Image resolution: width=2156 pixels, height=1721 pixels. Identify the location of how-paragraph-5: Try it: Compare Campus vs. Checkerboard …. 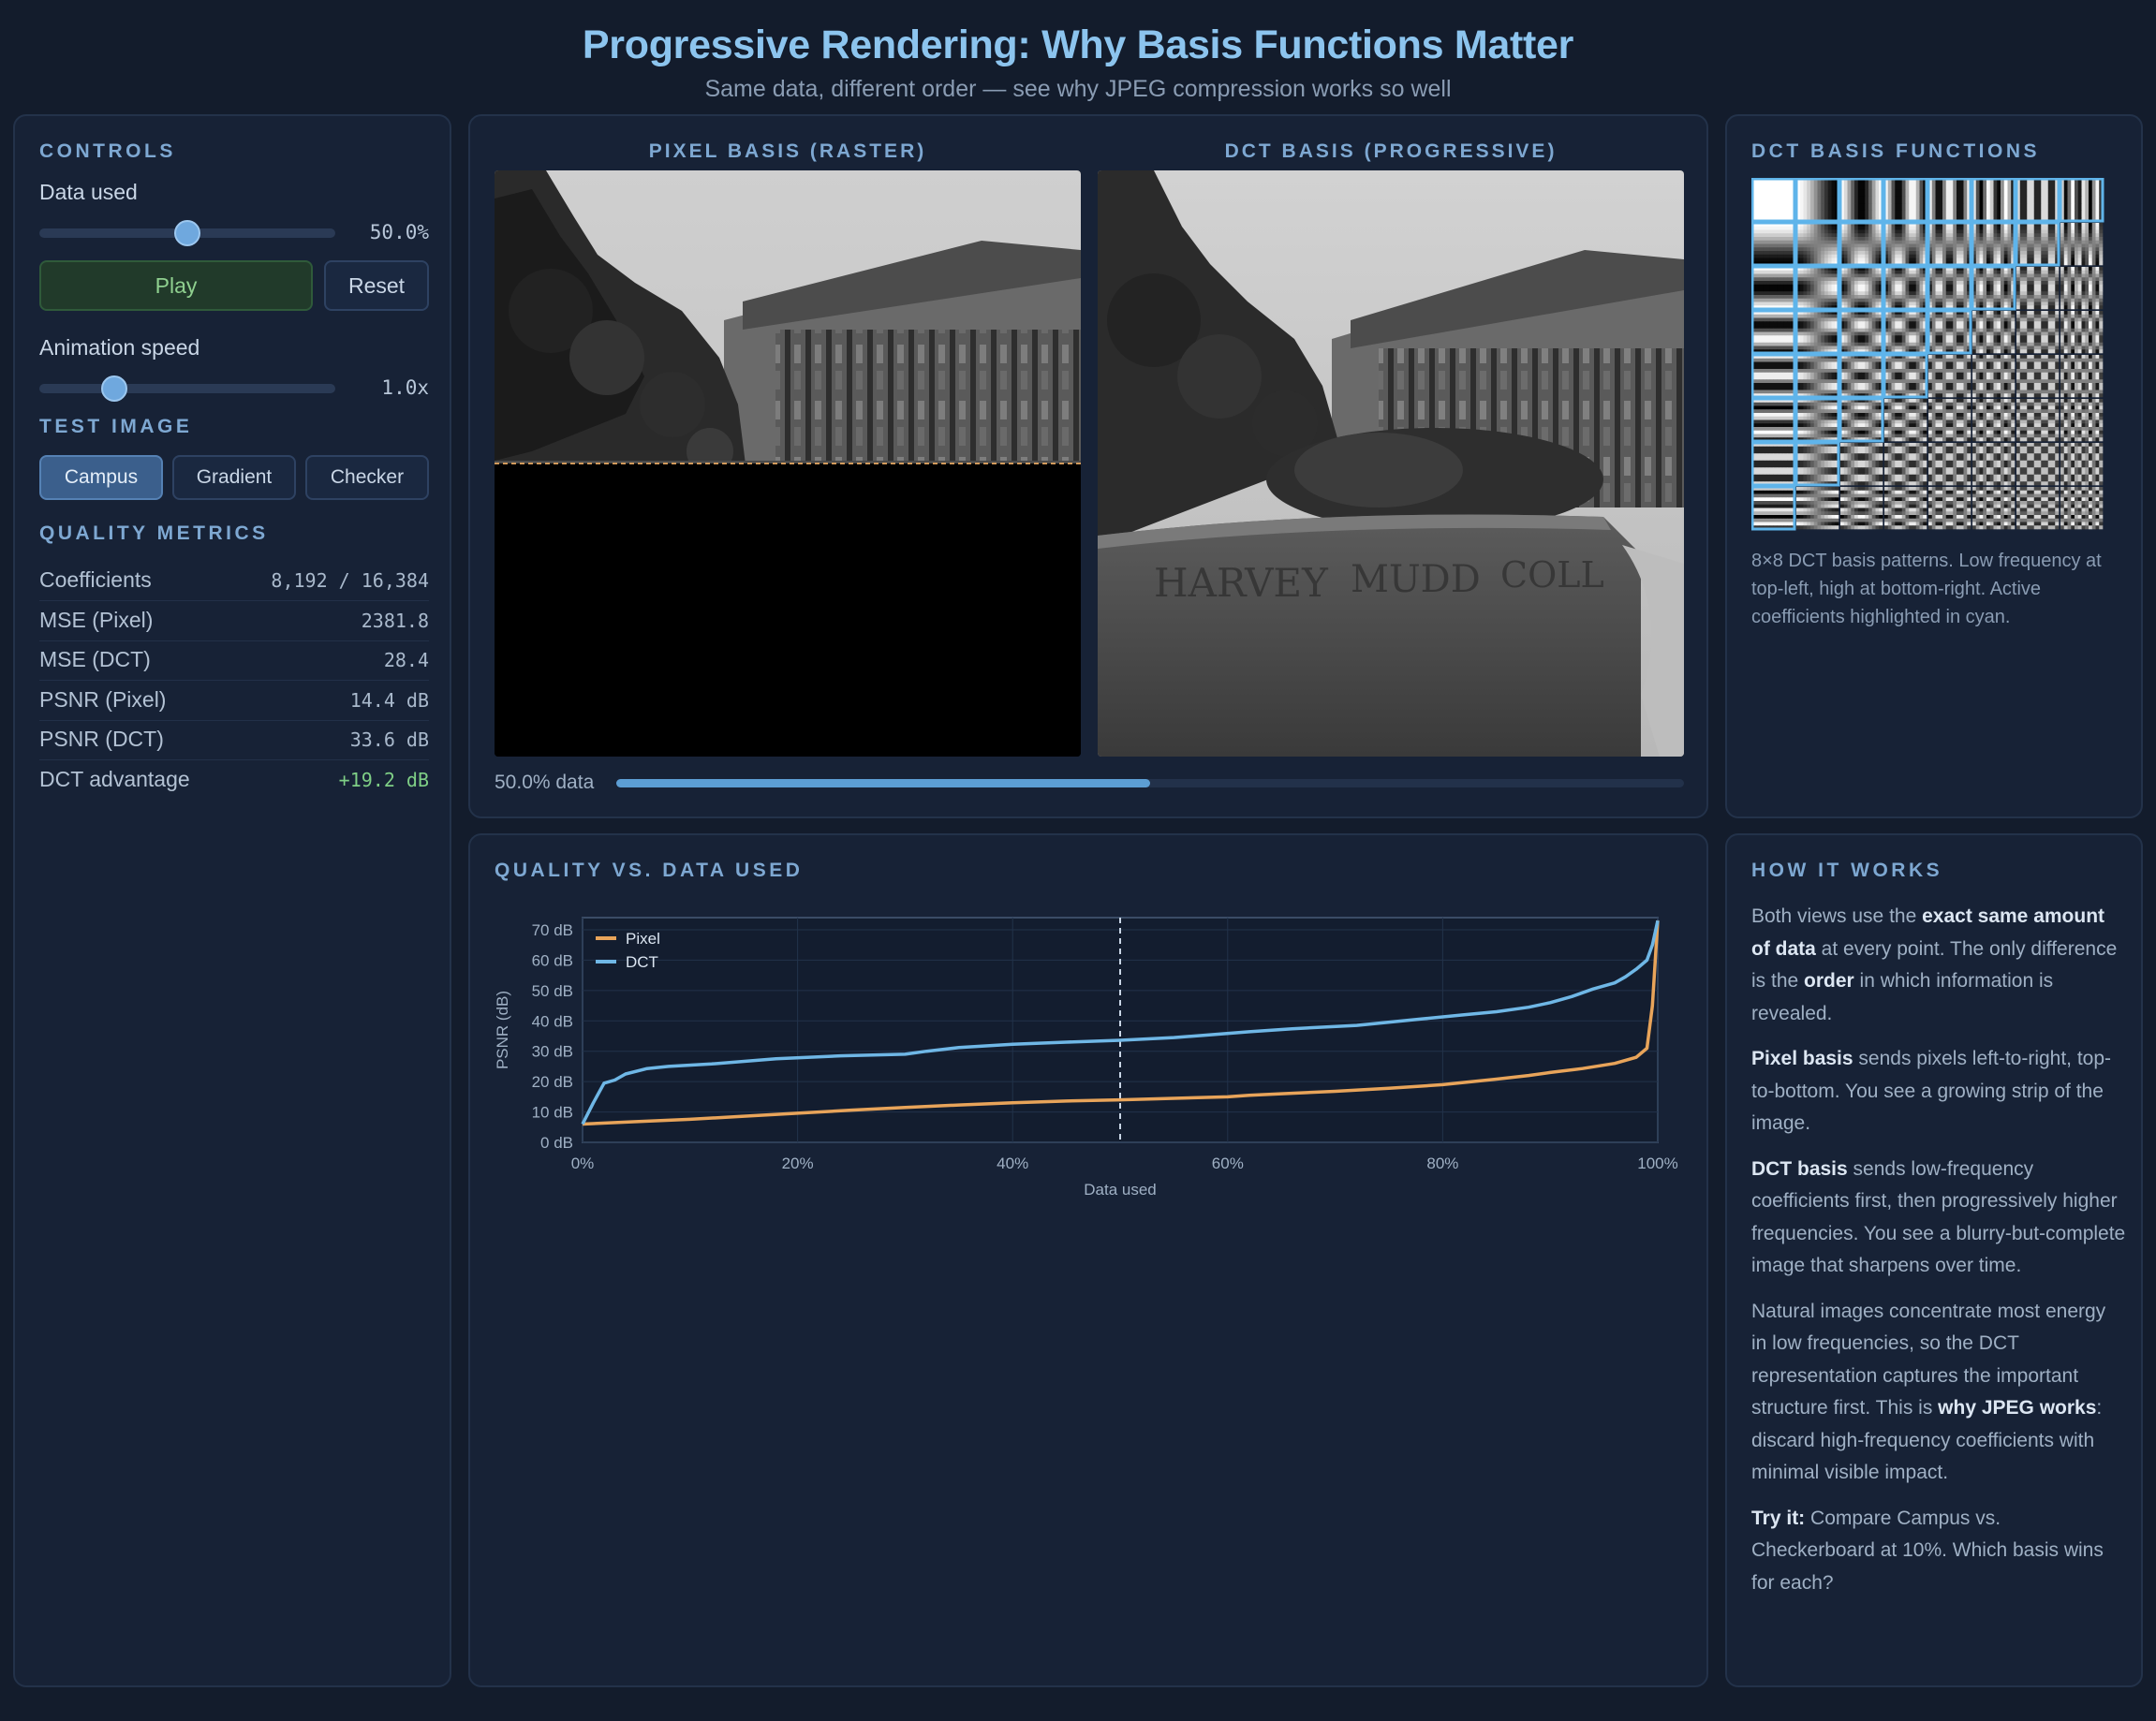
(1927, 1550).